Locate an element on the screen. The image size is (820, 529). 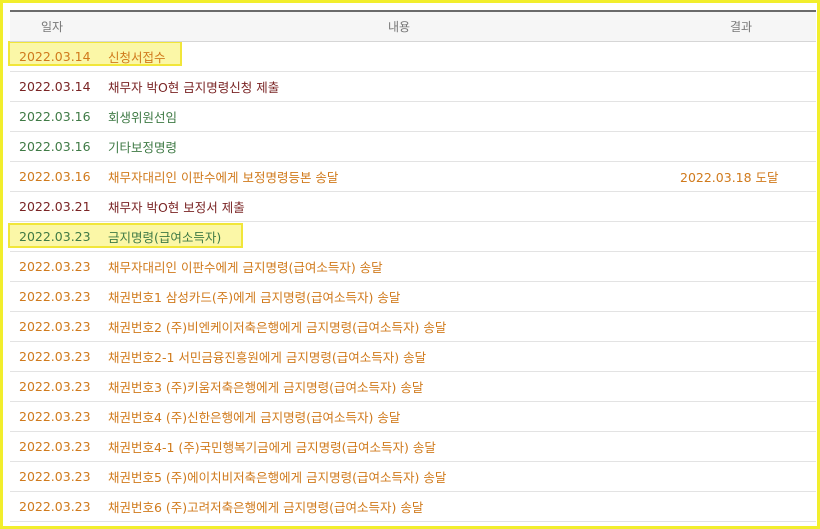
row-content: 채권번호6 (주)고려저축은행에게 금지명령(급여소득자) 송달 is located at coordinates (266, 507).